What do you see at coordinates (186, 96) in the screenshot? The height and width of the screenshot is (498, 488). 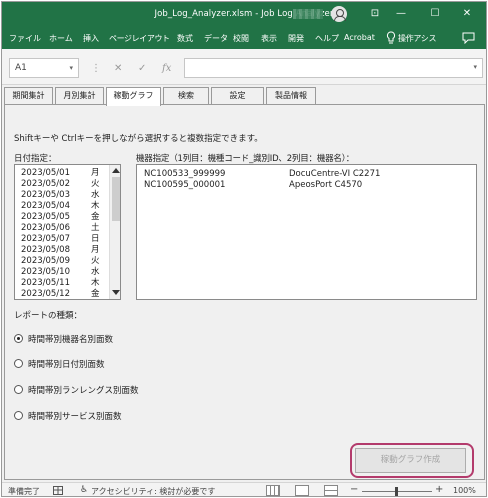 I see `tab-search: 検索` at bounding box center [186, 96].